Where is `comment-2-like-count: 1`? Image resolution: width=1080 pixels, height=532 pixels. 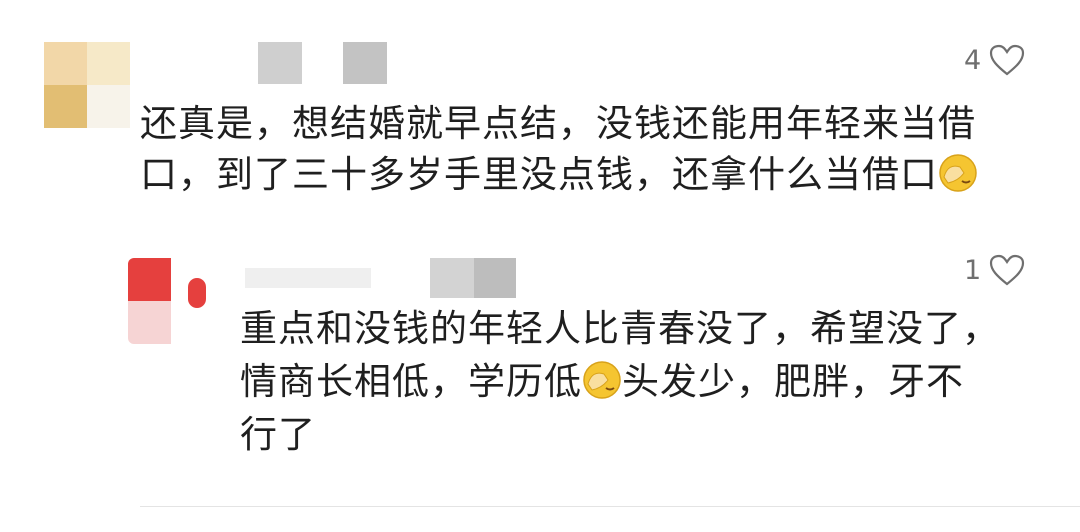 comment-2-like-count: 1 is located at coordinates (973, 270).